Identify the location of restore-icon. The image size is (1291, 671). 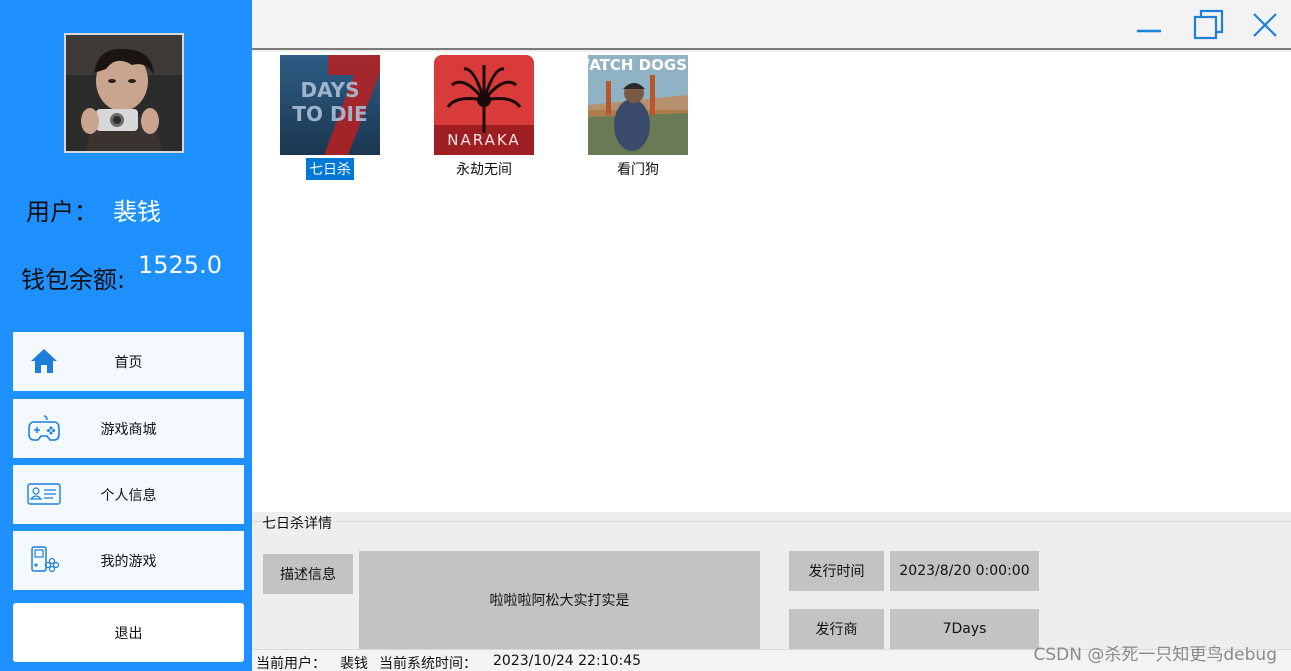
(1209, 27).